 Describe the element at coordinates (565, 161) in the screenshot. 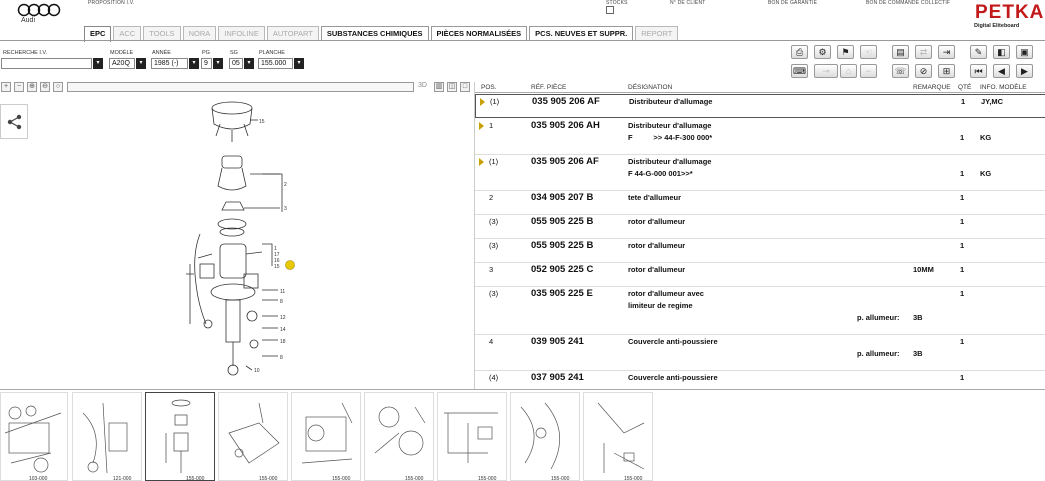

I see `row-ref: 035 905 206 AF` at that location.